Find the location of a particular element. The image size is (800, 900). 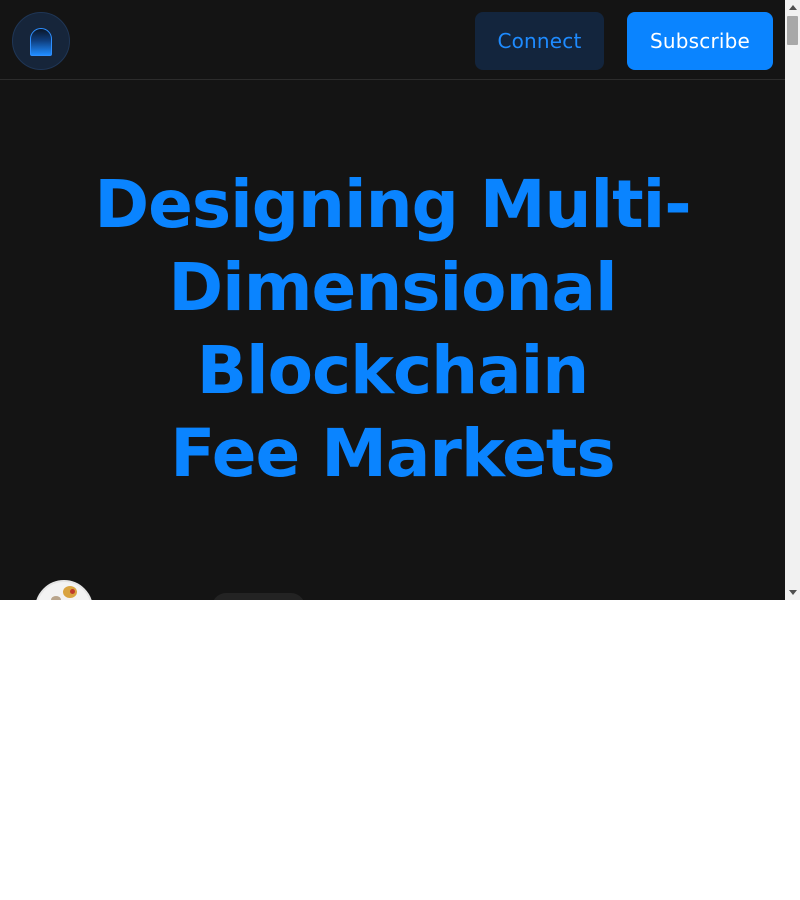

author-avatar is located at coordinates (64, 590).